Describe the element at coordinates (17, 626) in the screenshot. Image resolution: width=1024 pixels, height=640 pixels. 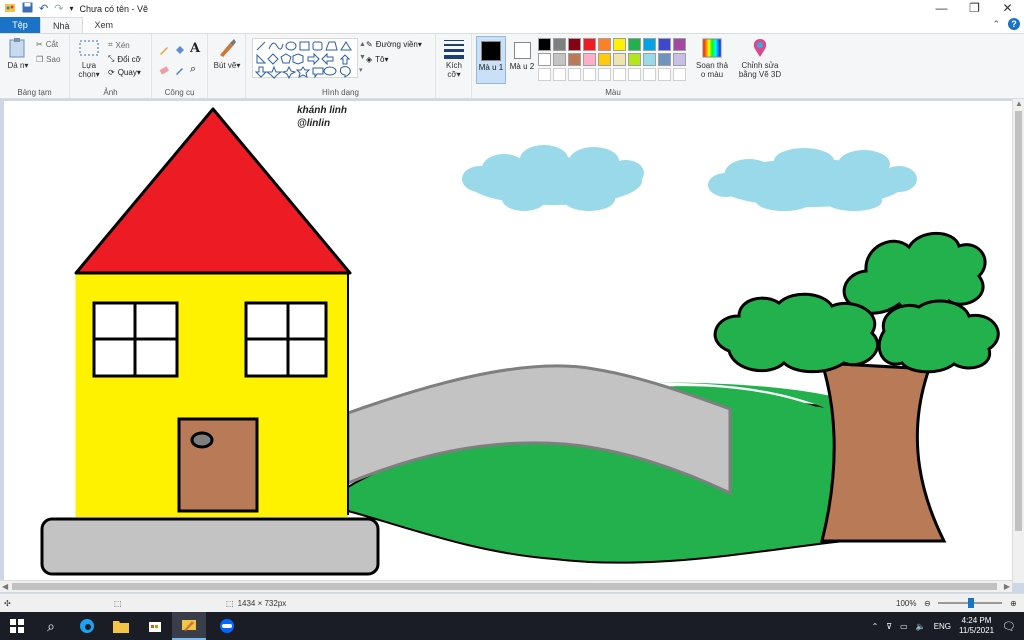
I see `start-button` at that location.